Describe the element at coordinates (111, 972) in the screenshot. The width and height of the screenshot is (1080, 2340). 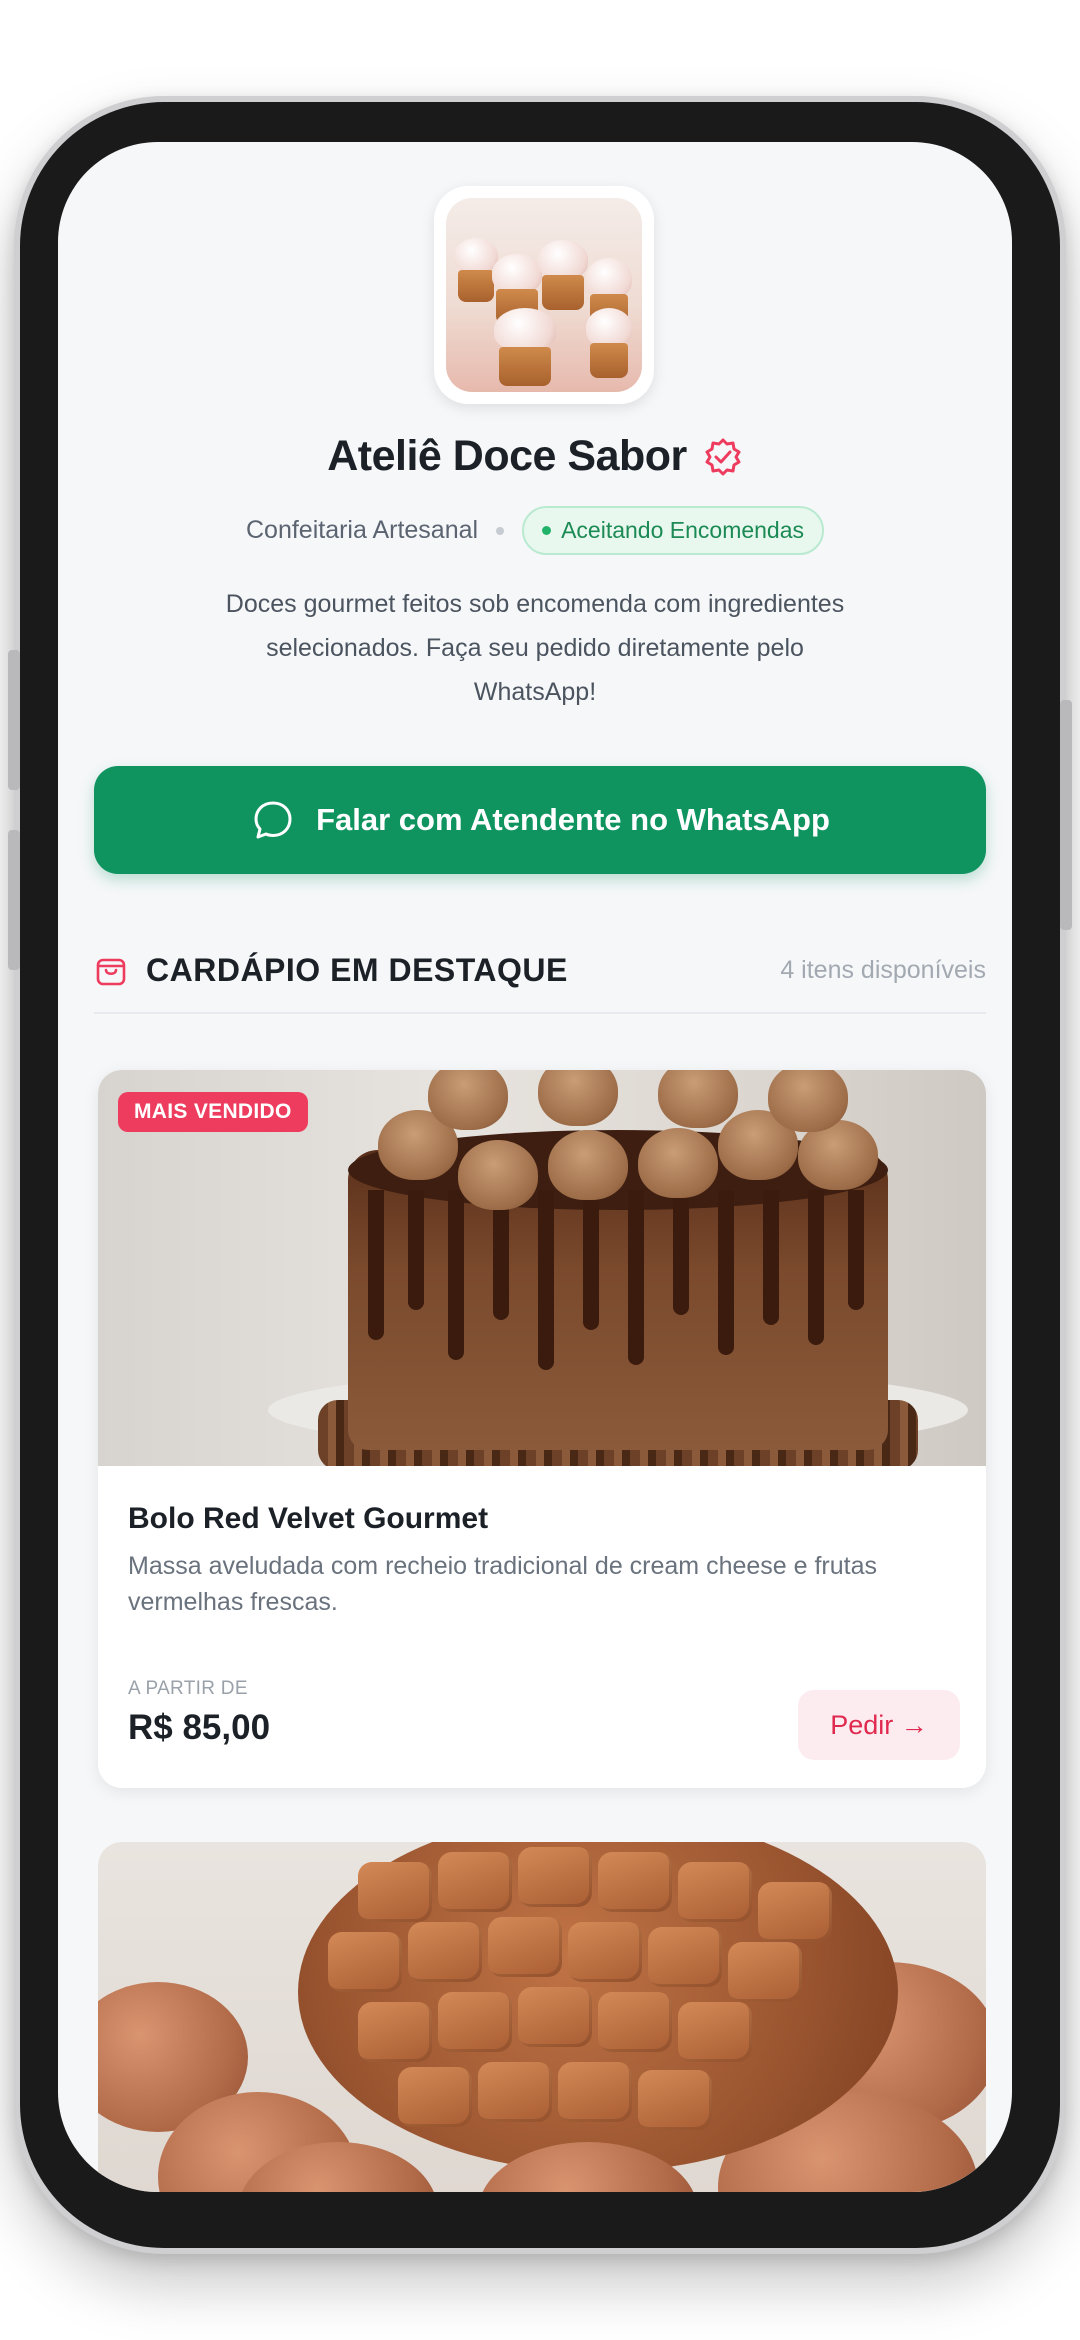
I see `shopping-bag-icon` at that location.